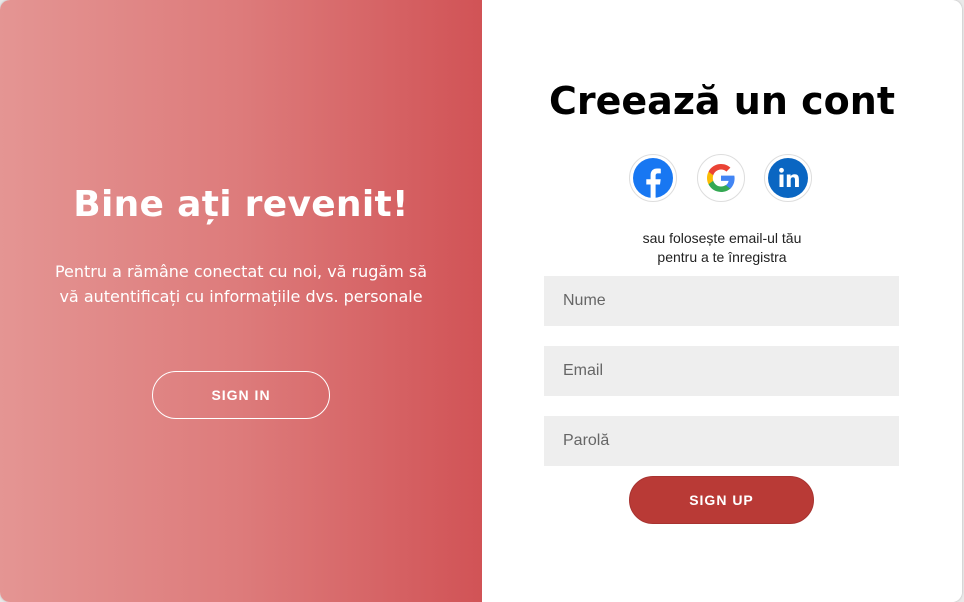 This screenshot has height=602, width=964. I want to click on facebook-button, so click(653, 178).